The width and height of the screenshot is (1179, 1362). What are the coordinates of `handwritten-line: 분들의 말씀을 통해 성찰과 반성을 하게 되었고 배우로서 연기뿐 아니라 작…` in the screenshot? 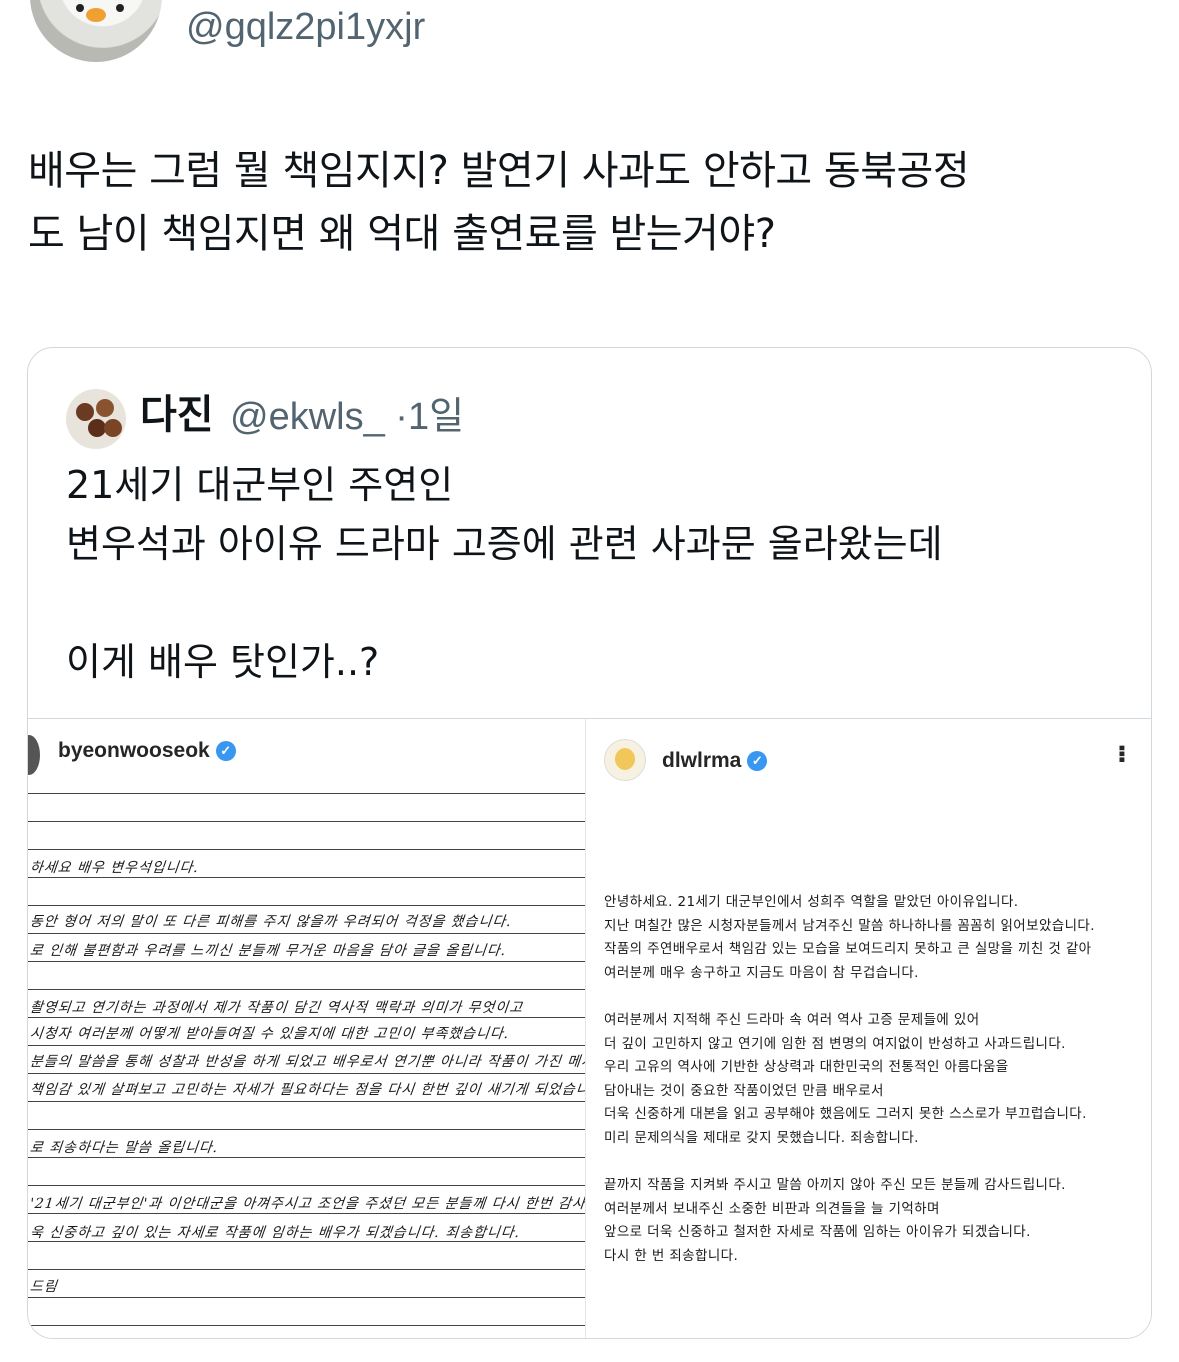 It's located at (307, 1062).